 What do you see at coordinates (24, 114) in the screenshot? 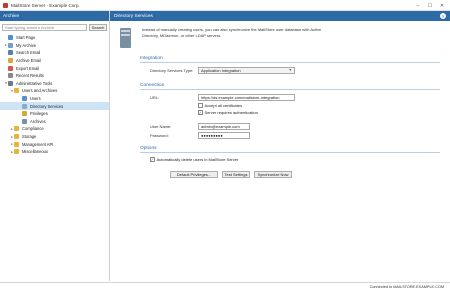
I see `privileges-icon` at bounding box center [24, 114].